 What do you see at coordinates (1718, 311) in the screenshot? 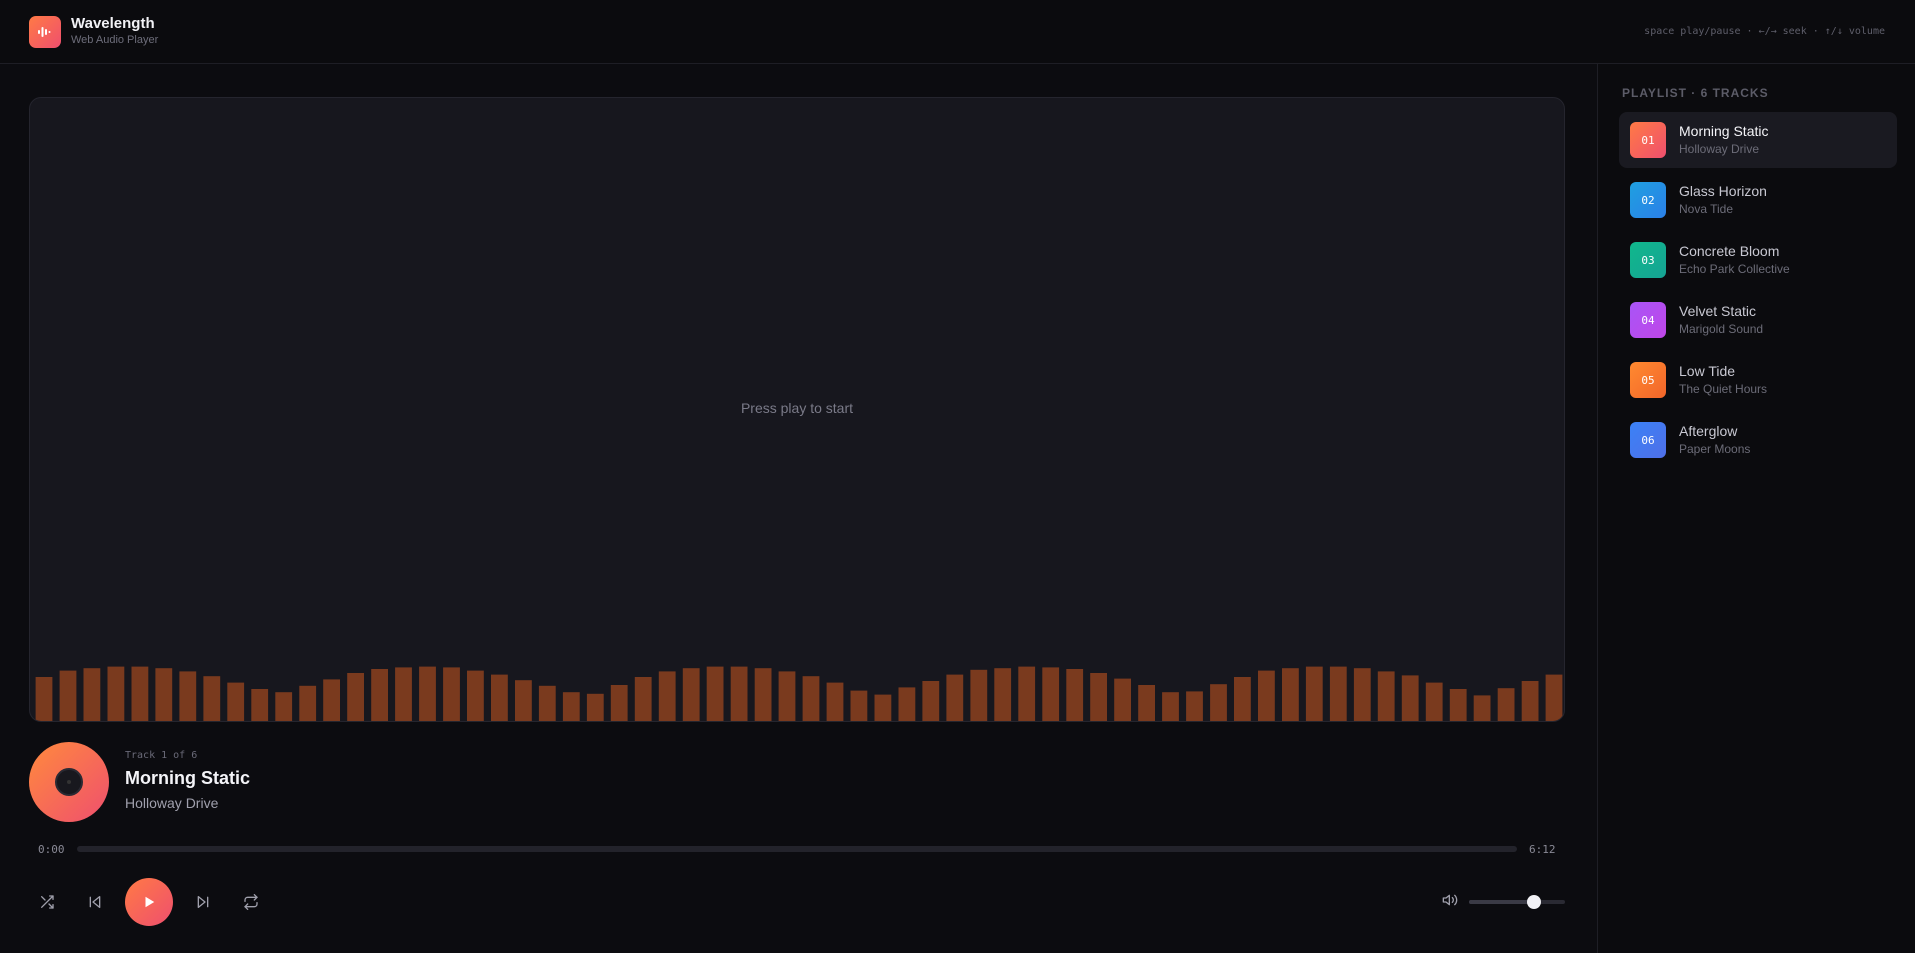
I see `playlist-item-title: Velvet Static` at bounding box center [1718, 311].